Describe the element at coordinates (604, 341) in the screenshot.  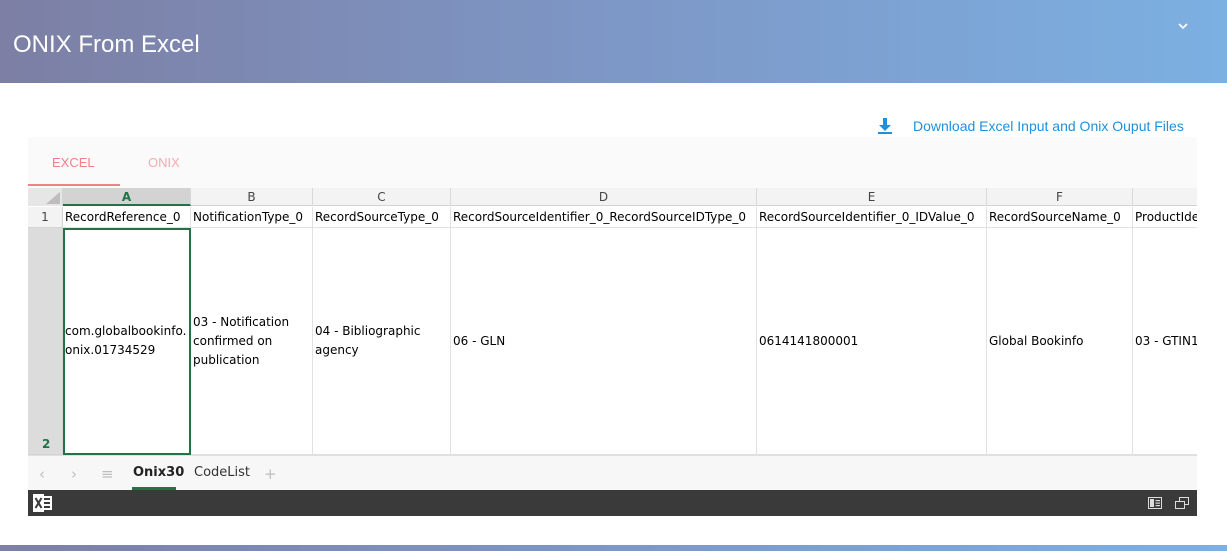
I see `cell-d2: 06 - GLN` at that location.